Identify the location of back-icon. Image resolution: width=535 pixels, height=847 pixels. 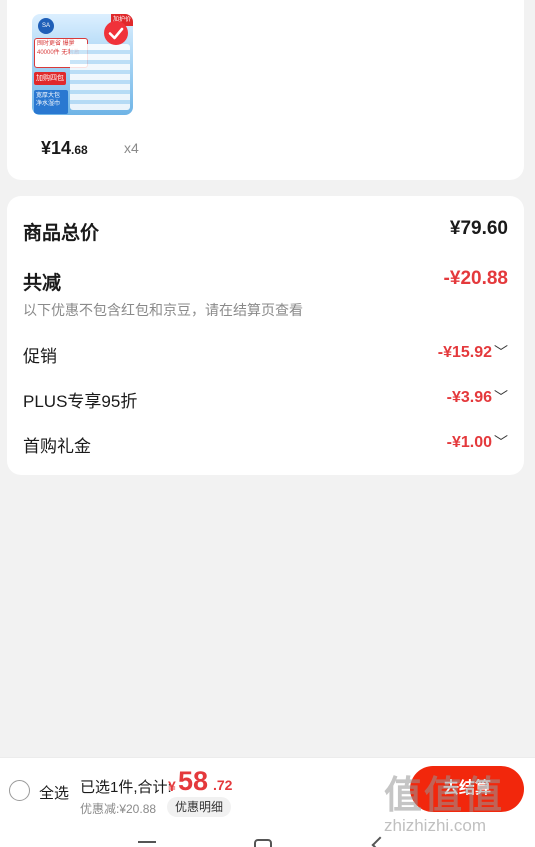
(380, 841).